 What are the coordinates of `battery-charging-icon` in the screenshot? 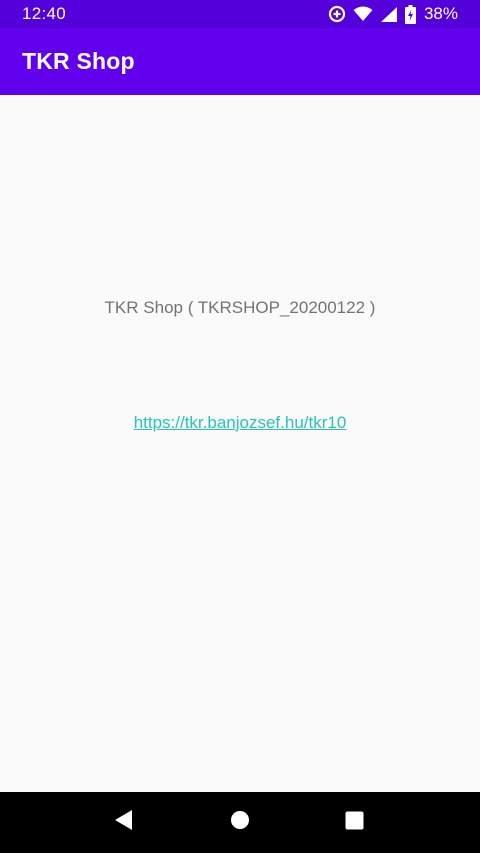 It's located at (410, 14).